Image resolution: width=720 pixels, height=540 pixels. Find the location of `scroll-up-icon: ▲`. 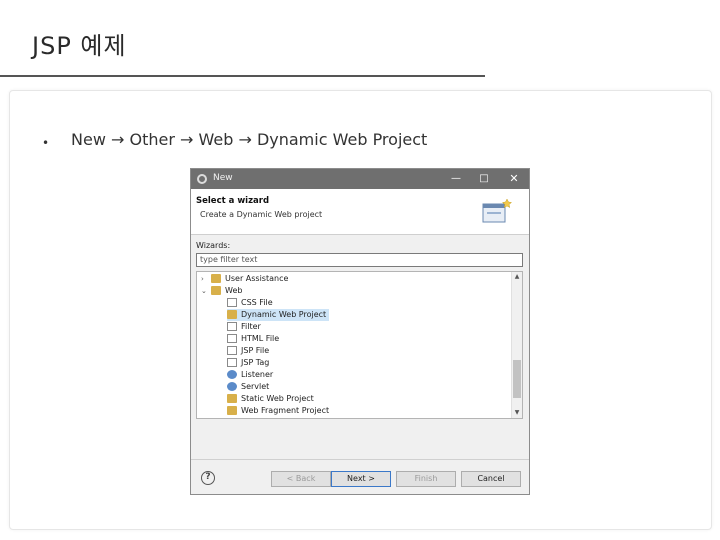

scroll-up-icon: ▲ is located at coordinates (517, 277).